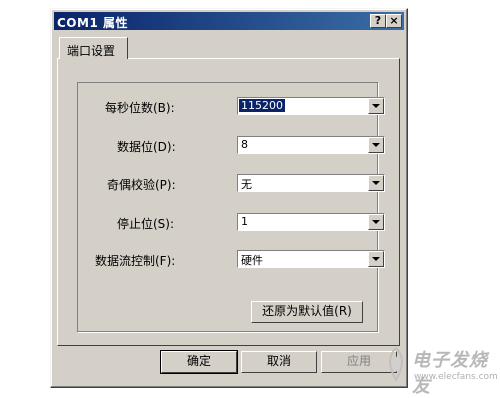  Describe the element at coordinates (262, 105) in the screenshot. I see `baud-rate-value: 115200` at that location.